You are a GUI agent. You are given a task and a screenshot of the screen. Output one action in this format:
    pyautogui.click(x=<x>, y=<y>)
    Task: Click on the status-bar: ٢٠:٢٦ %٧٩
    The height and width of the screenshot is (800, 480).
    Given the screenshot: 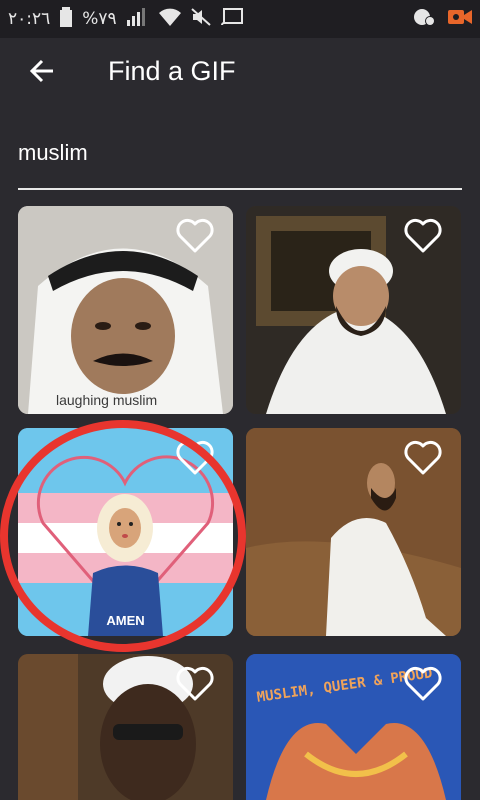 What is the action you would take?
    pyautogui.click(x=240, y=19)
    